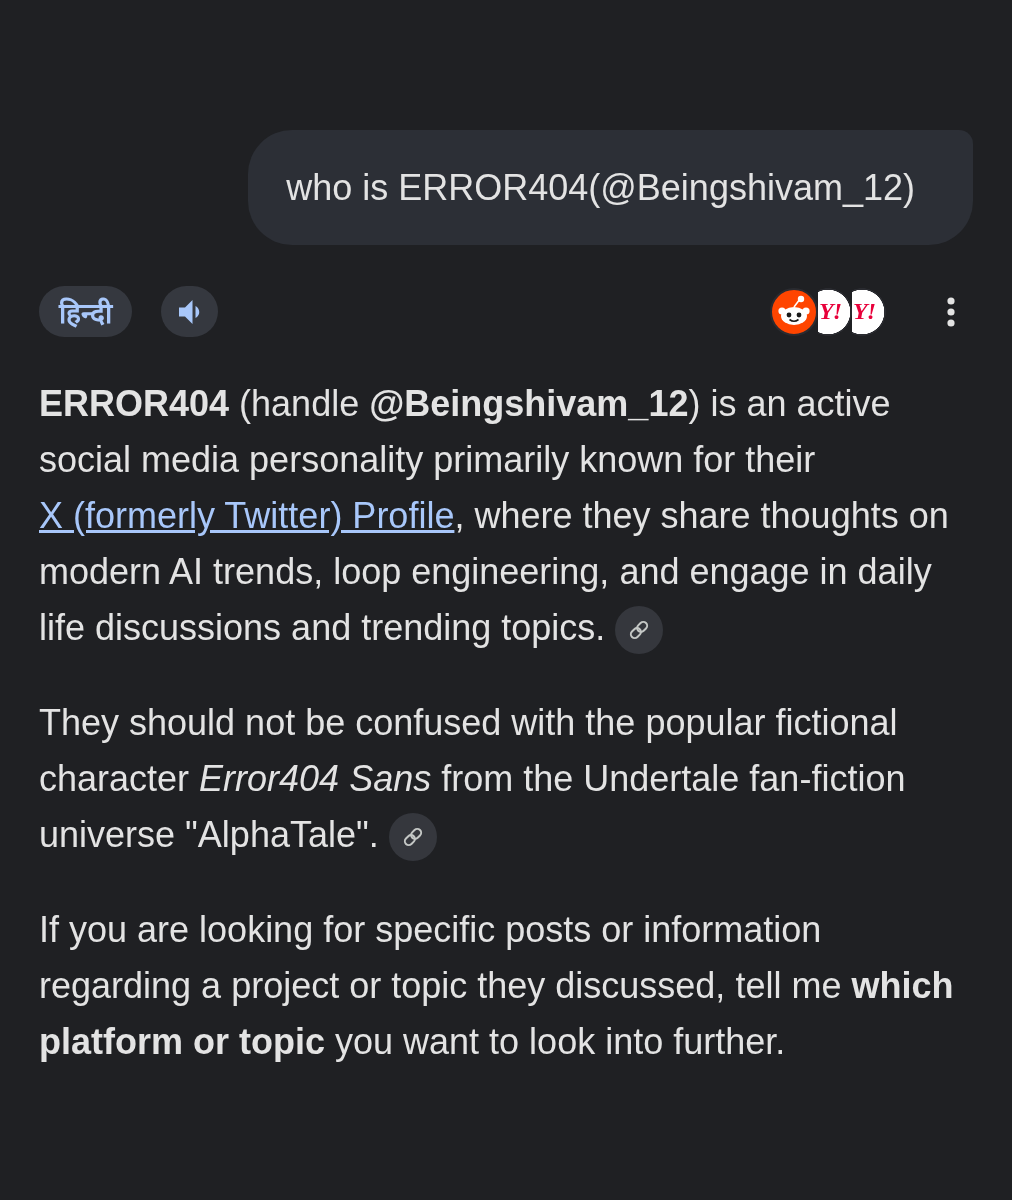 The image size is (1012, 1200). I want to click on speaker-icon, so click(189, 311).